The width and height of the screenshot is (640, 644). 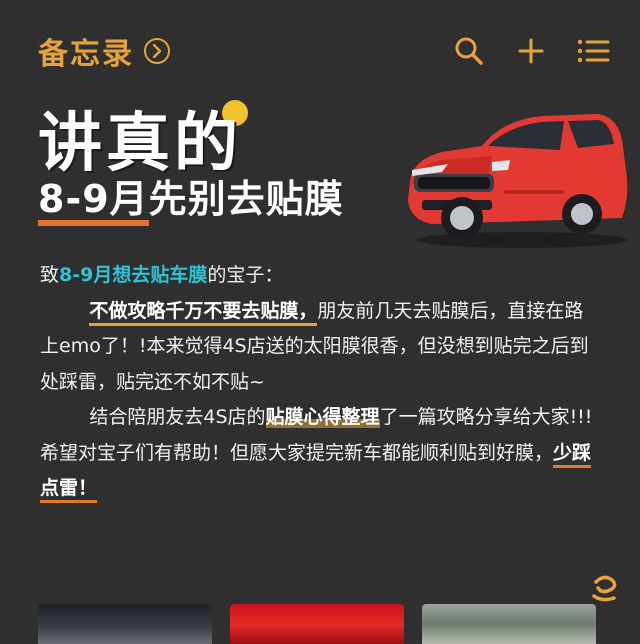 What do you see at coordinates (320, 276) in the screenshot?
I see `greeting-paragraph: 致8-9月想去贴车膜的宝子：` at bounding box center [320, 276].